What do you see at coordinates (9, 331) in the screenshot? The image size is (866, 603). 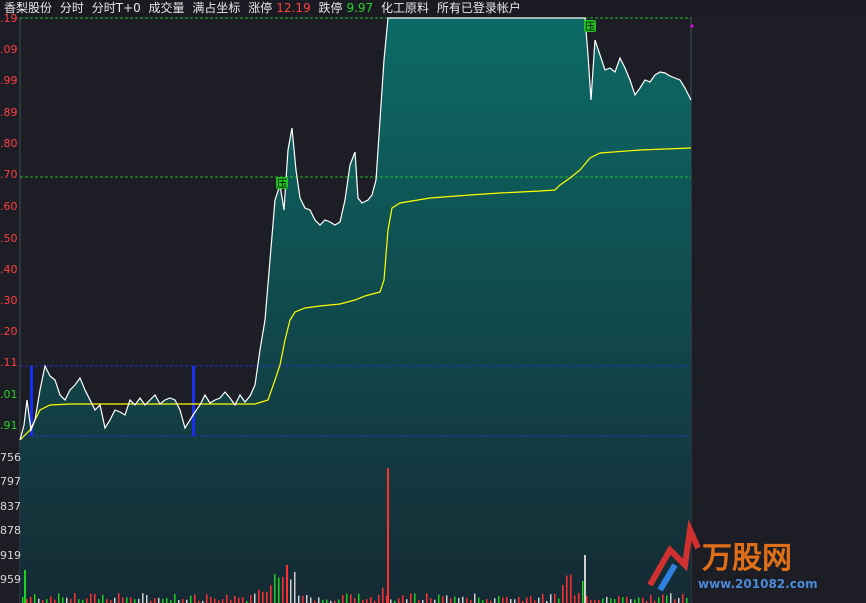 I see `price-axis-label: .20` at bounding box center [9, 331].